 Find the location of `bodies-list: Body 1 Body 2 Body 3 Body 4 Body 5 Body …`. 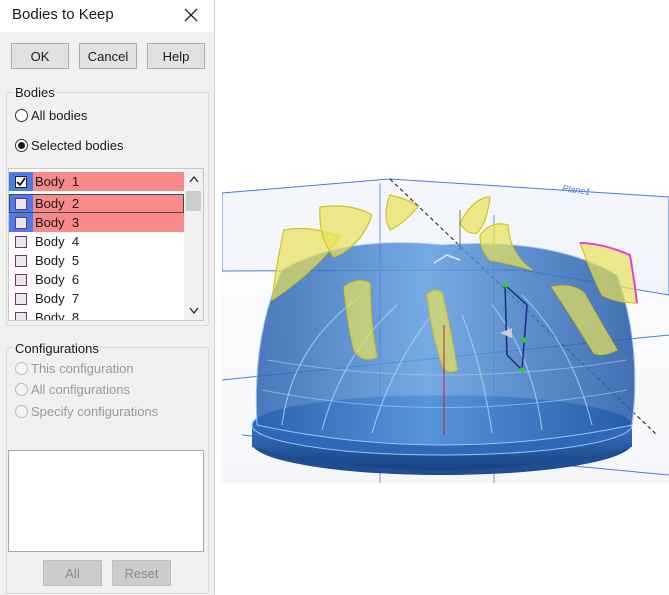

bodies-list: Body 1 Body 2 Body 3 Body 4 Body 5 Body … is located at coordinates (106, 244).